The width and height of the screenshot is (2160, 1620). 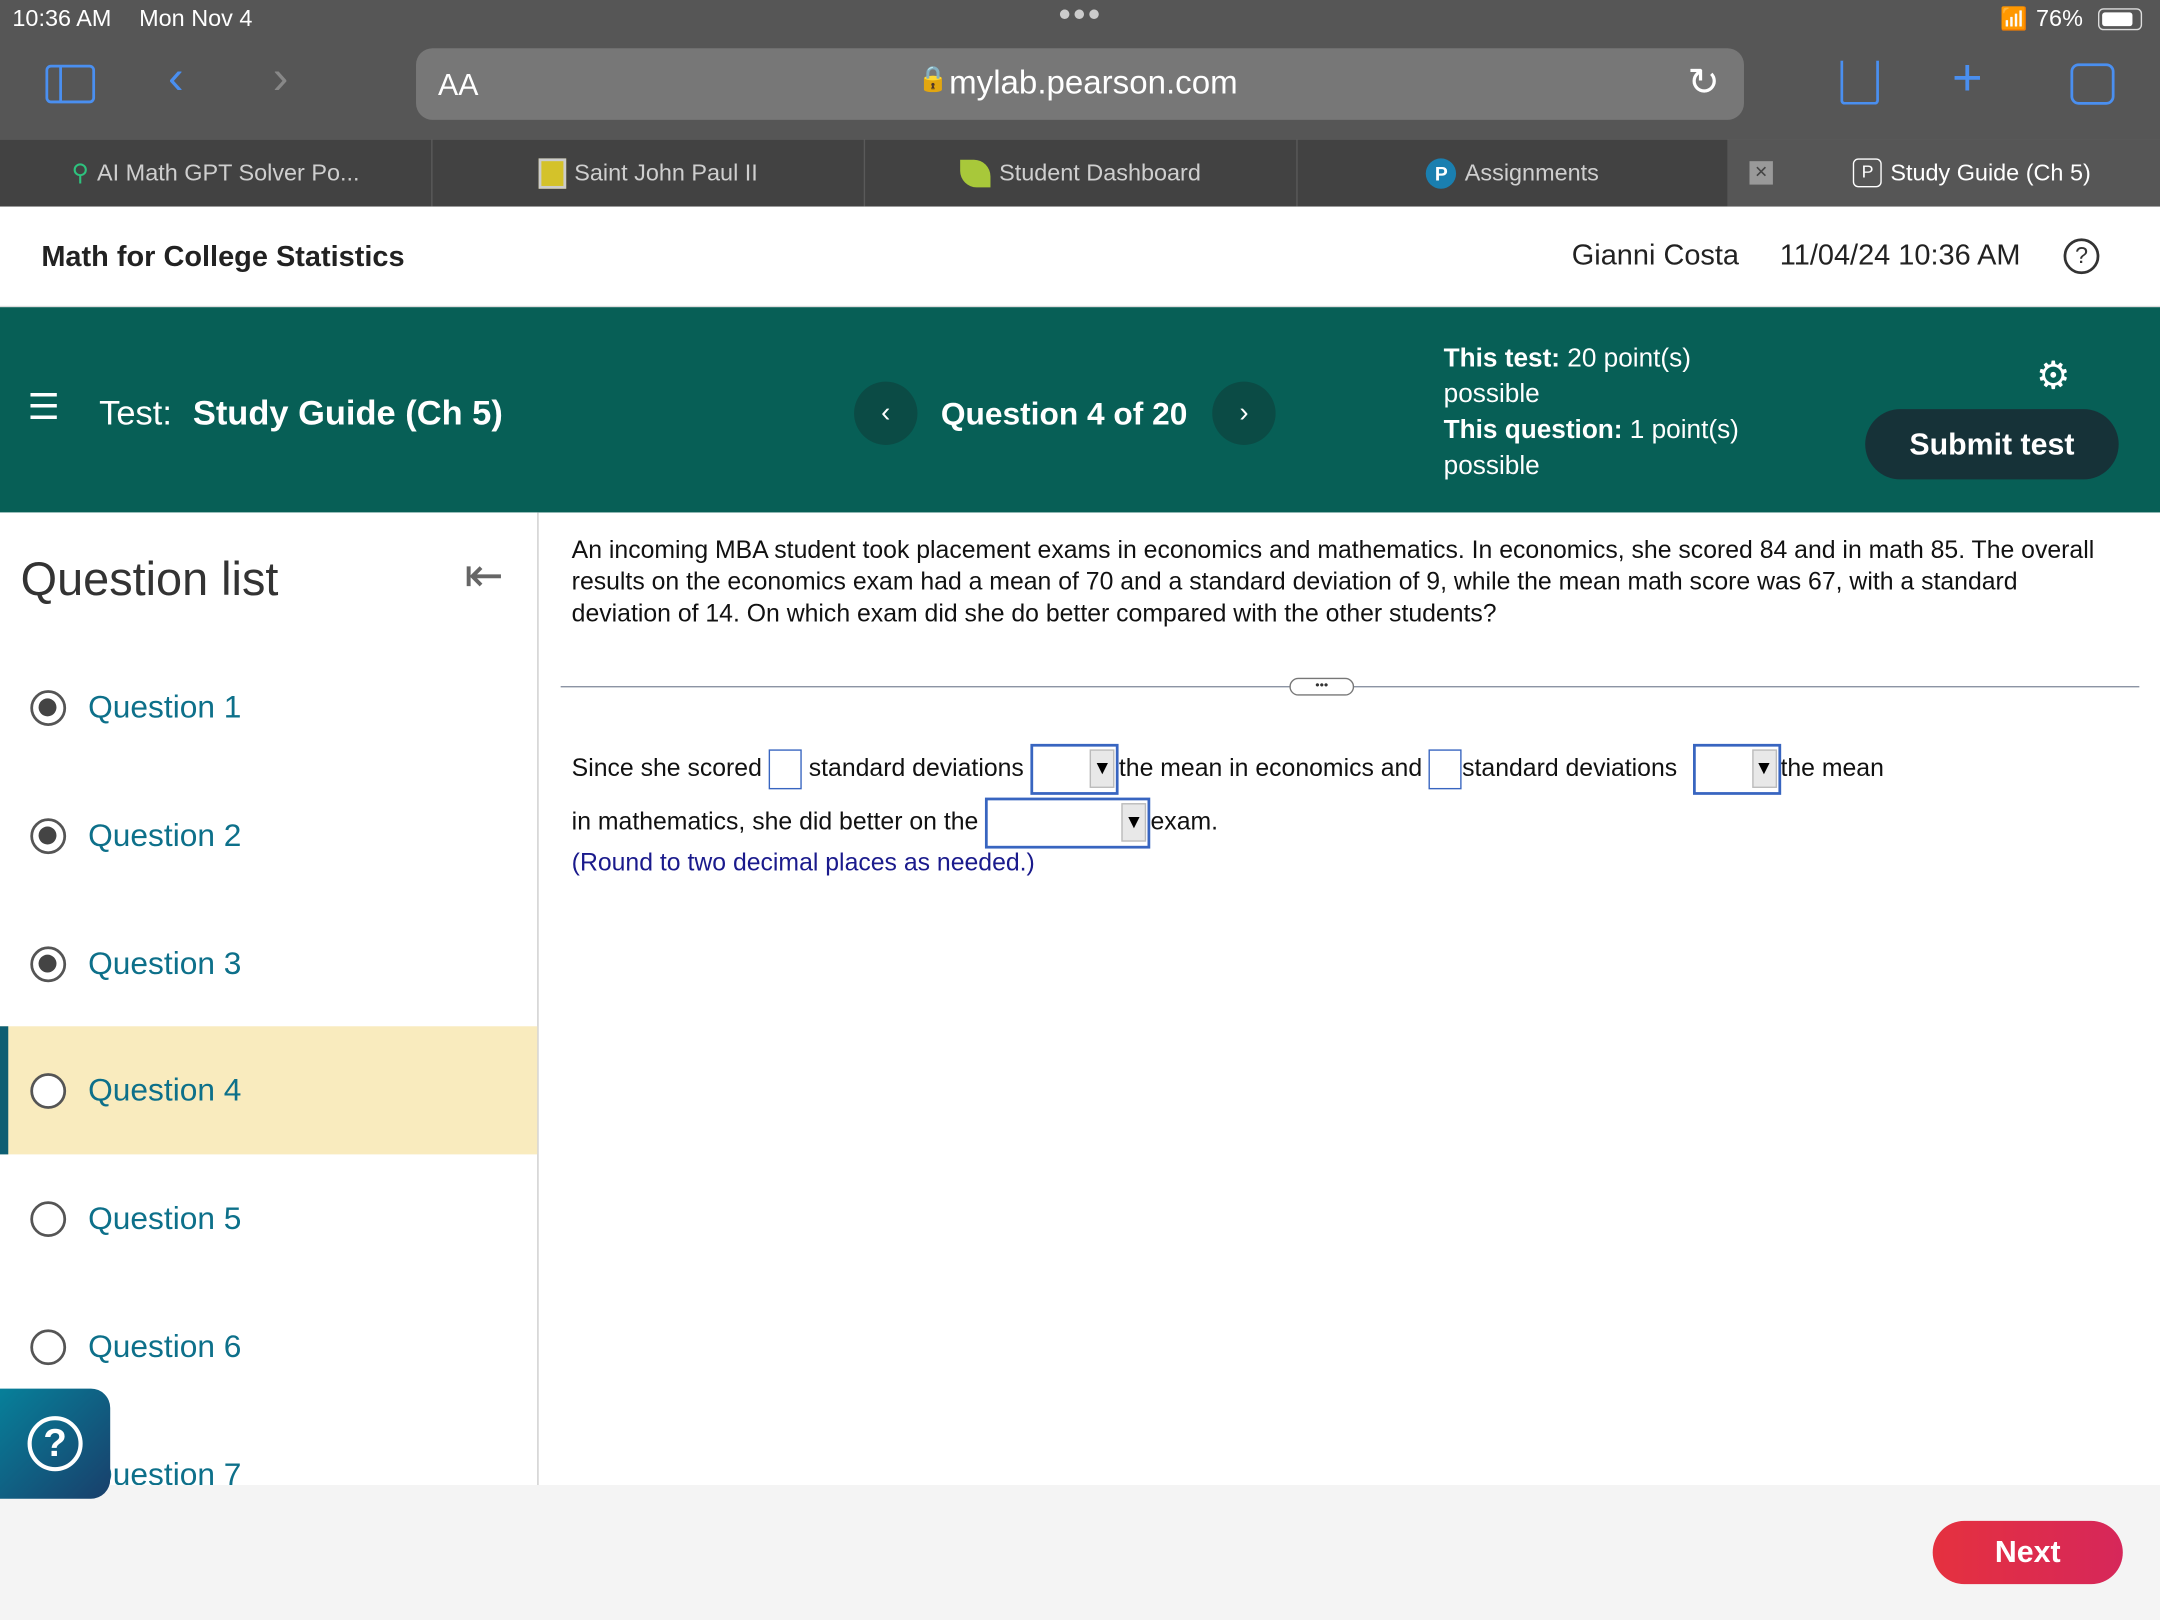 I want to click on econ-direction-select: ▼, so click(x=1074, y=769).